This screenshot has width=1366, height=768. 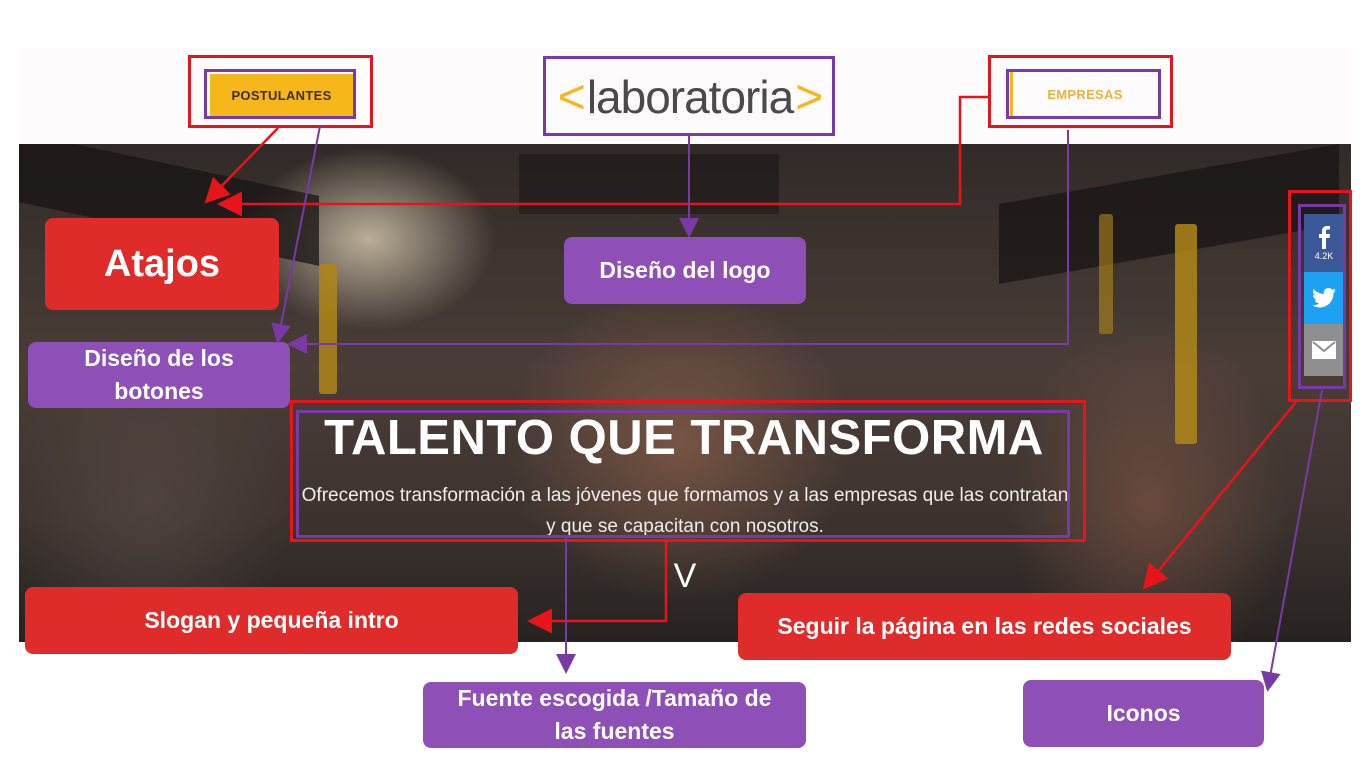 I want to click on label-fuente: Fuente escogida /Tamaño de las fuentes, so click(x=614, y=715).